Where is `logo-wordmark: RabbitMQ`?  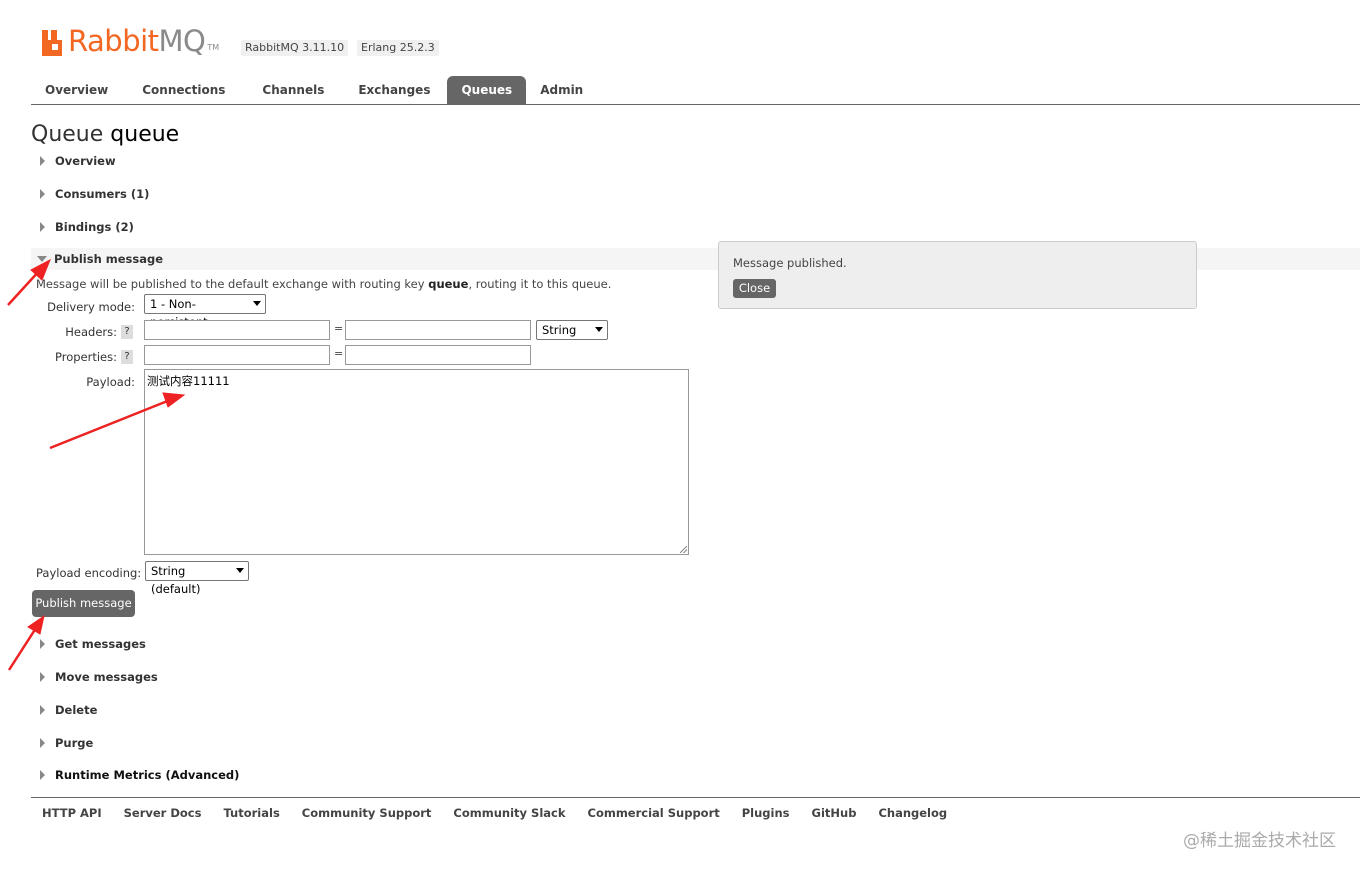 logo-wordmark: RabbitMQ is located at coordinates (137, 41).